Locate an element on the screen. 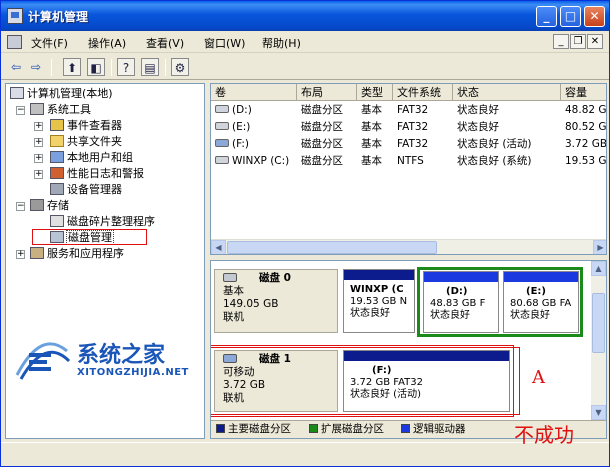 This screenshot has width=610, height=467. title-bar: 计算机管理 _ □ ✕ is located at coordinates (305, 16).